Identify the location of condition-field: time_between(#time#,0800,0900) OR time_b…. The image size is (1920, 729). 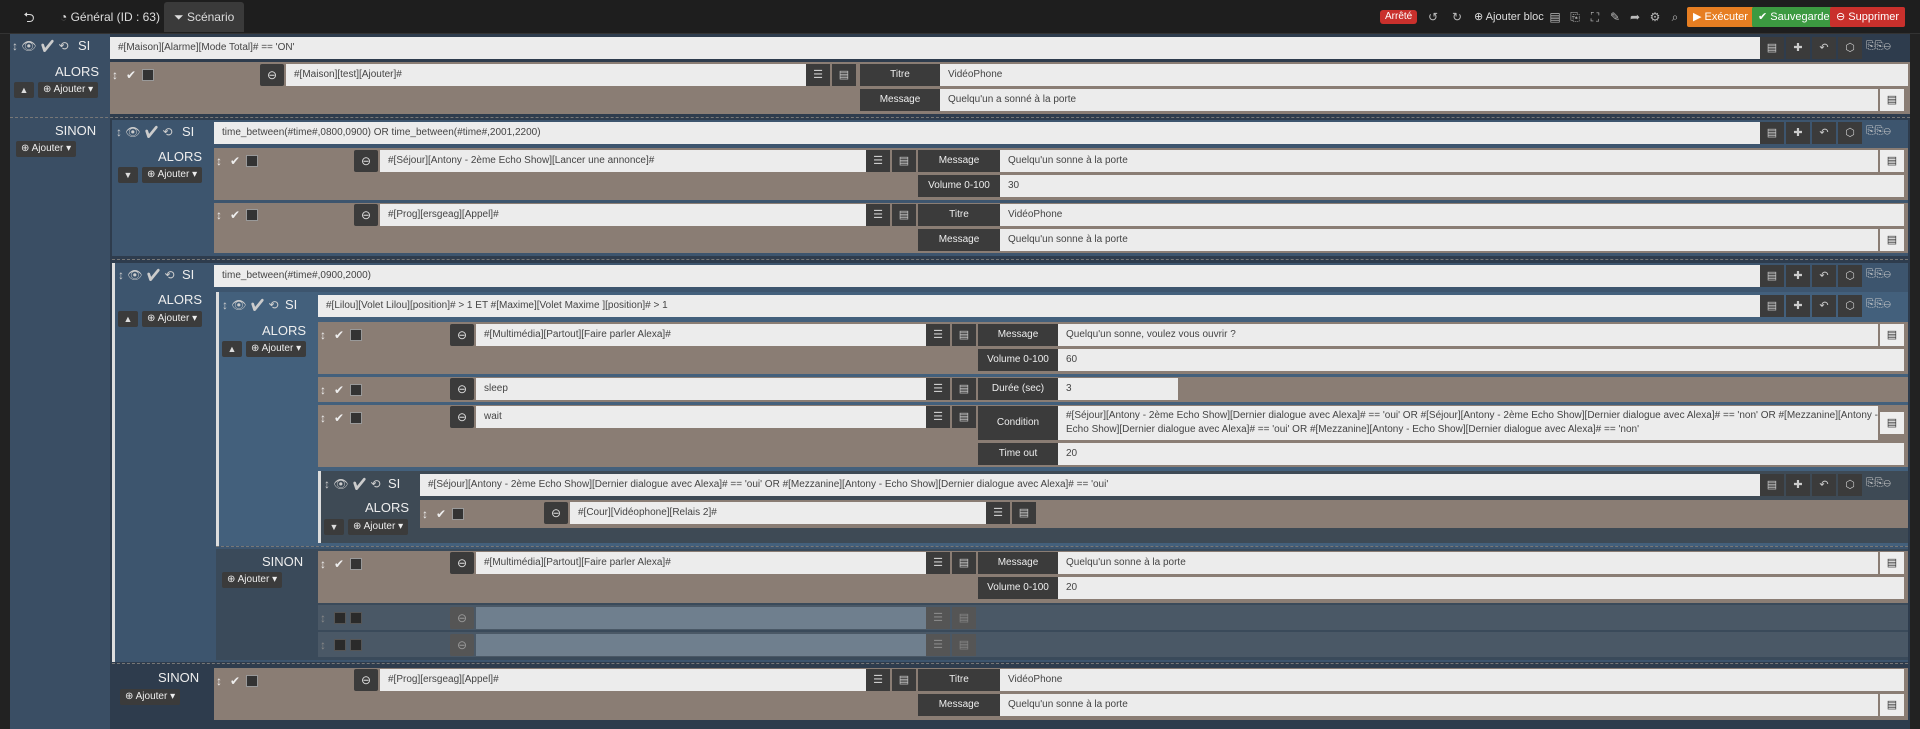
(987, 133).